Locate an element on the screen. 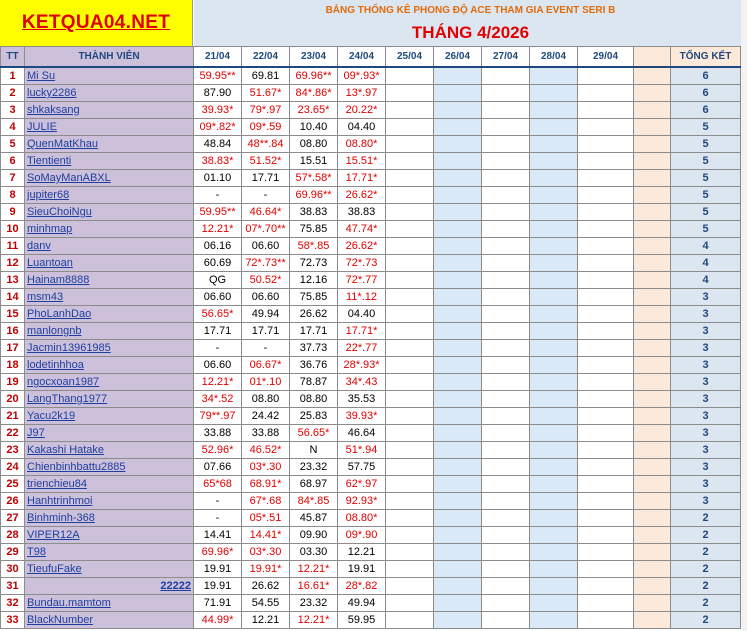 This screenshot has height=631, width=747. value-cell: 12.21* is located at coordinates (313, 569).